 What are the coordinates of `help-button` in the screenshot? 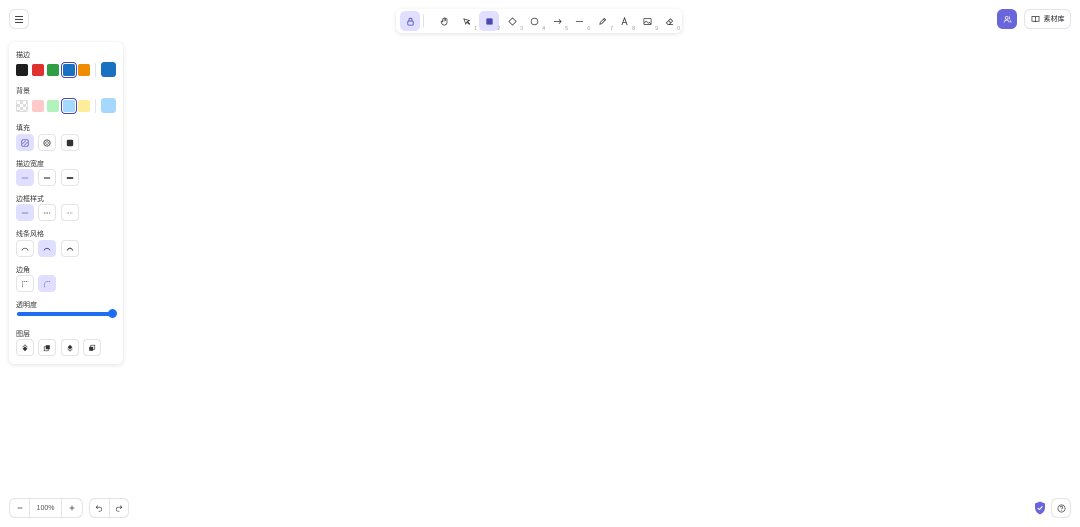 It's located at (1061, 508).